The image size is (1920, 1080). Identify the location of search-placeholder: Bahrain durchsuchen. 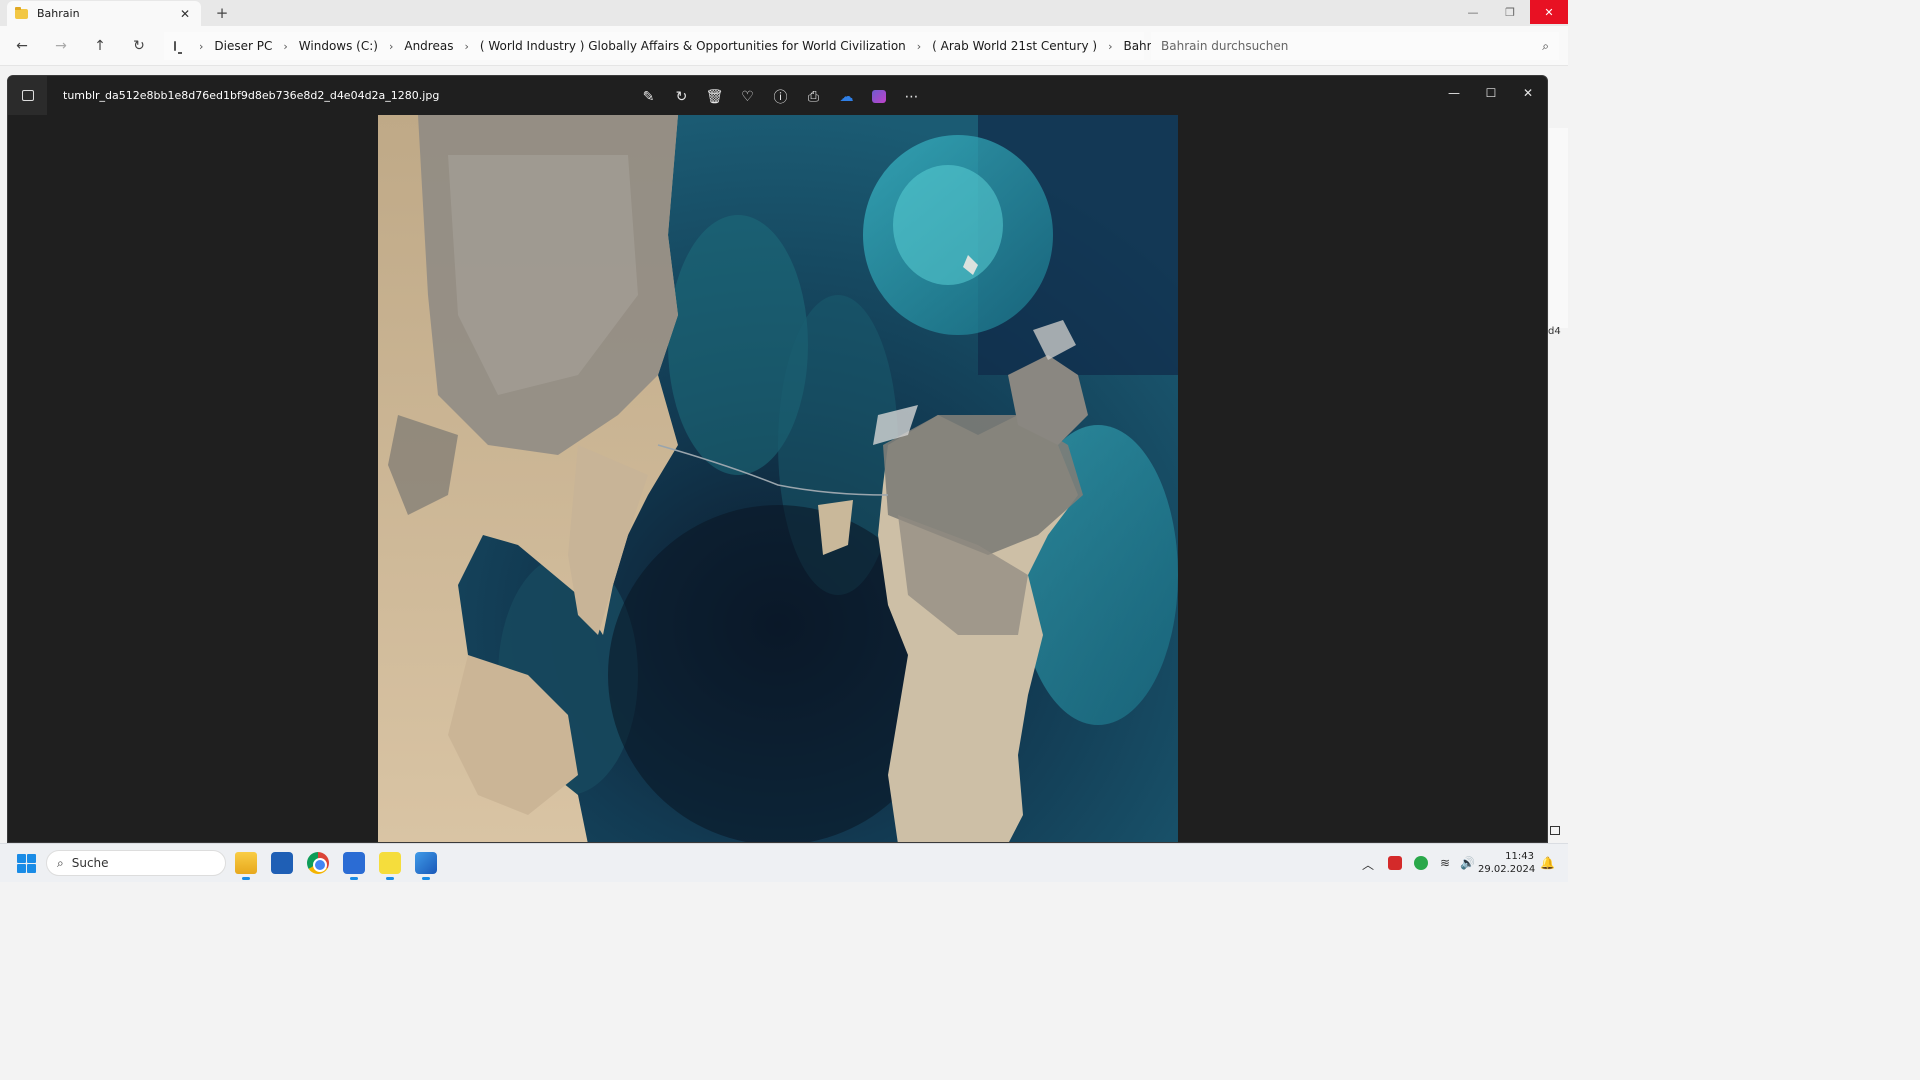
(1225, 46).